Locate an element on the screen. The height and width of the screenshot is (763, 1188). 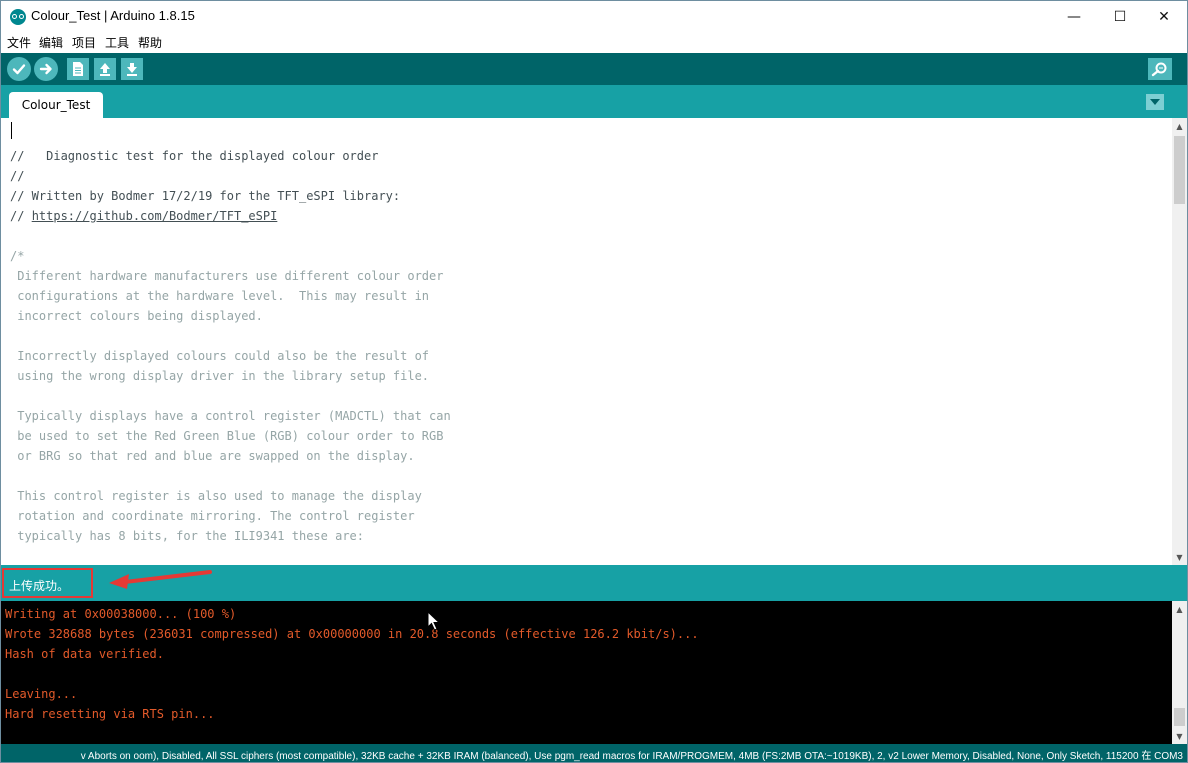
menu-file: 文件 is located at coordinates (19, 42).